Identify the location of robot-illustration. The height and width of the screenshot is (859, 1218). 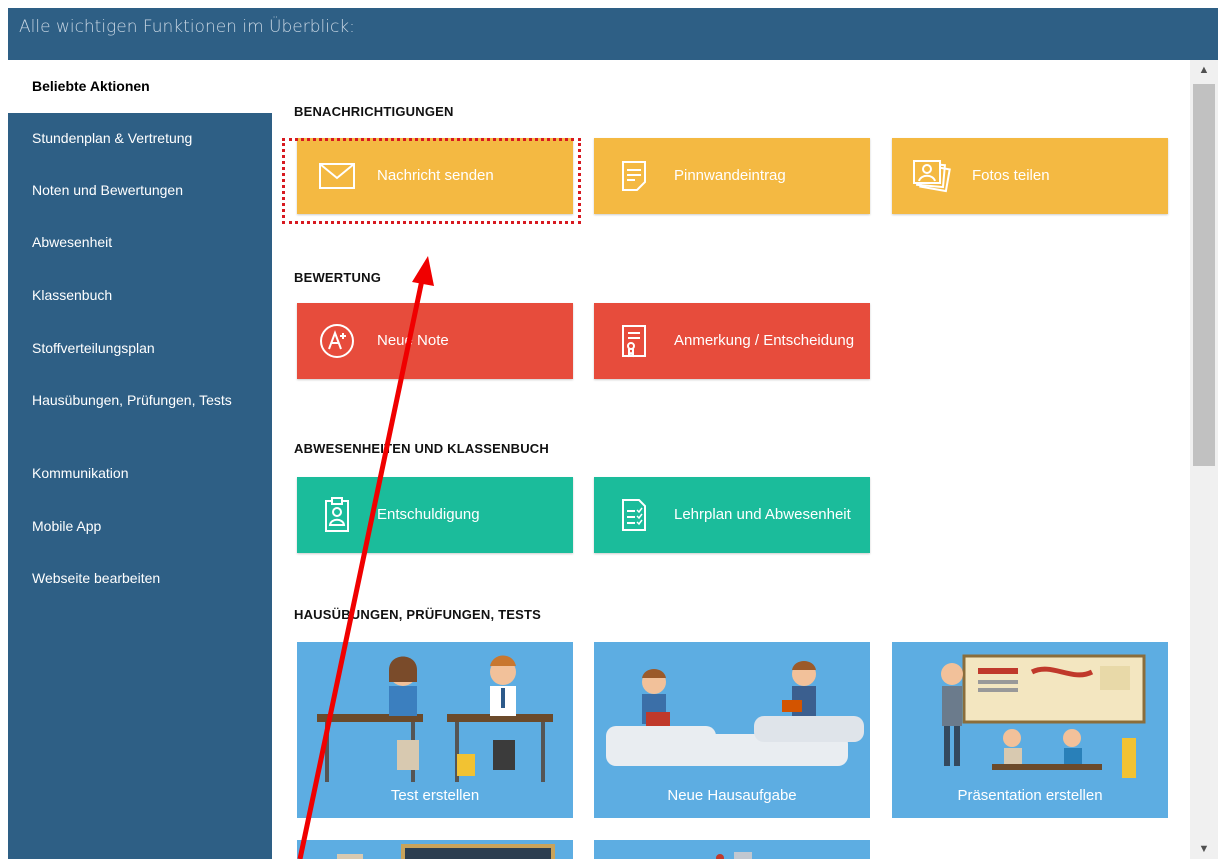
(734, 855).